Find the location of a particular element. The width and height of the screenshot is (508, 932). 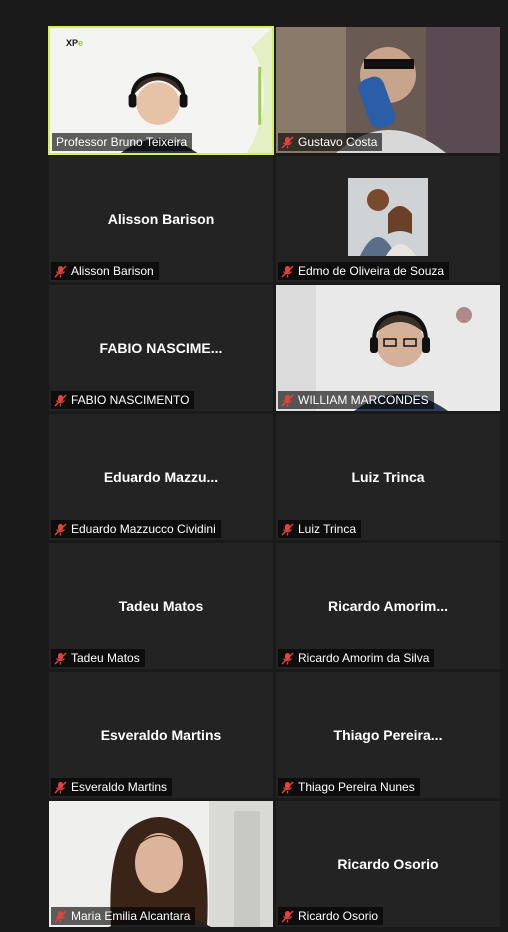

name-label: Esveraldo Martins is located at coordinates (112, 787).